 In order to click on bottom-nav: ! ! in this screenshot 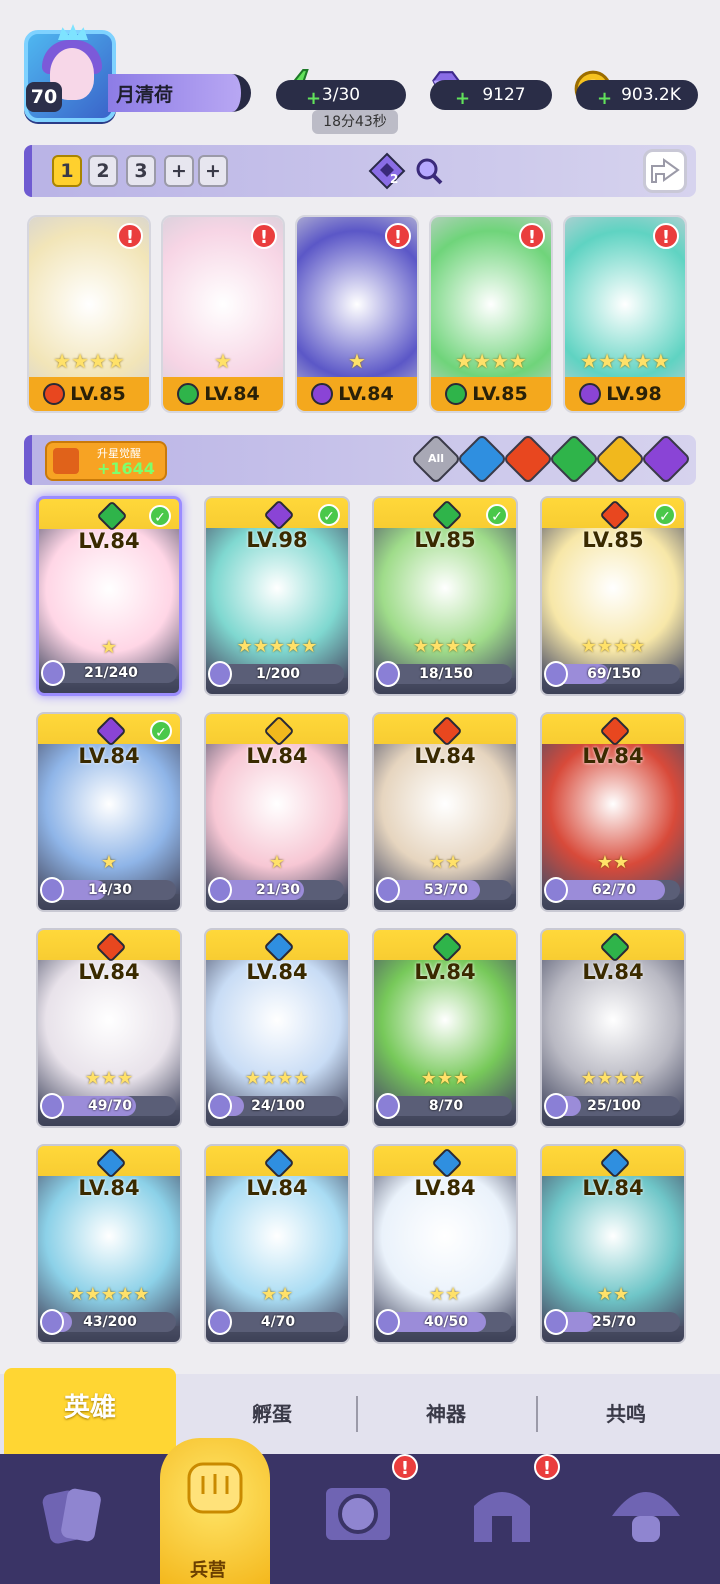, I will do `click(360, 1519)`.